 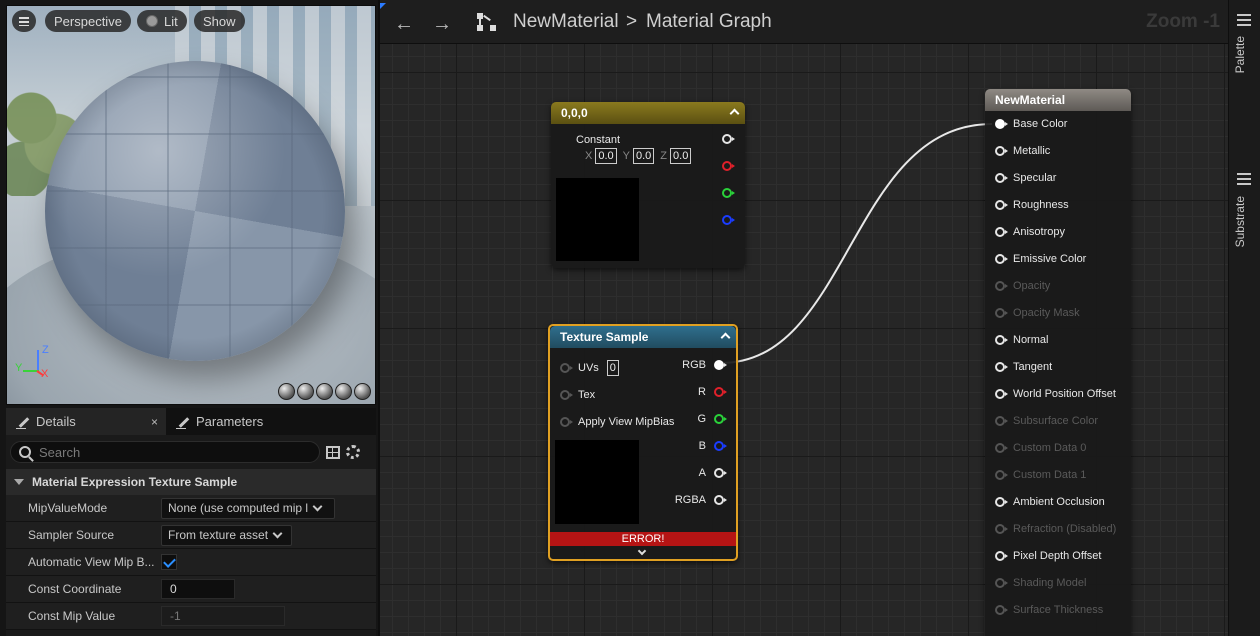 What do you see at coordinates (162, 21) in the screenshot?
I see `view-mode-button: Lit` at bounding box center [162, 21].